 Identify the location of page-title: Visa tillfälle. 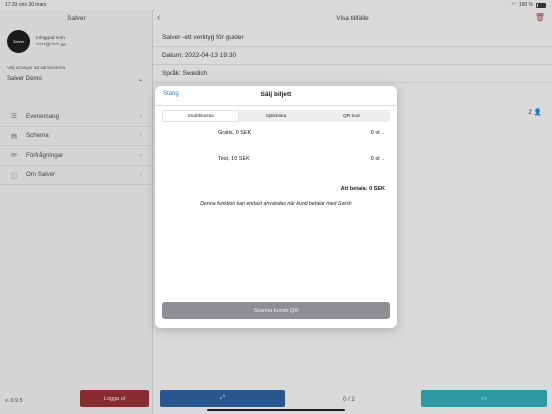
(352, 18).